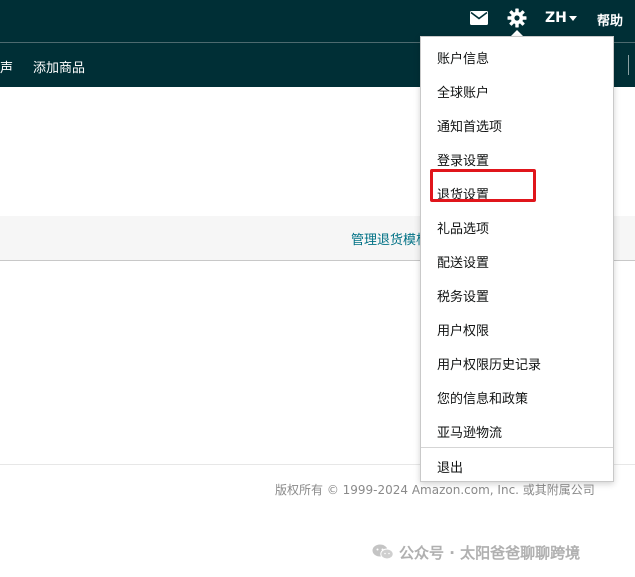 The height and width of the screenshot is (577, 635). I want to click on help-link: 帮助, so click(610, 19).